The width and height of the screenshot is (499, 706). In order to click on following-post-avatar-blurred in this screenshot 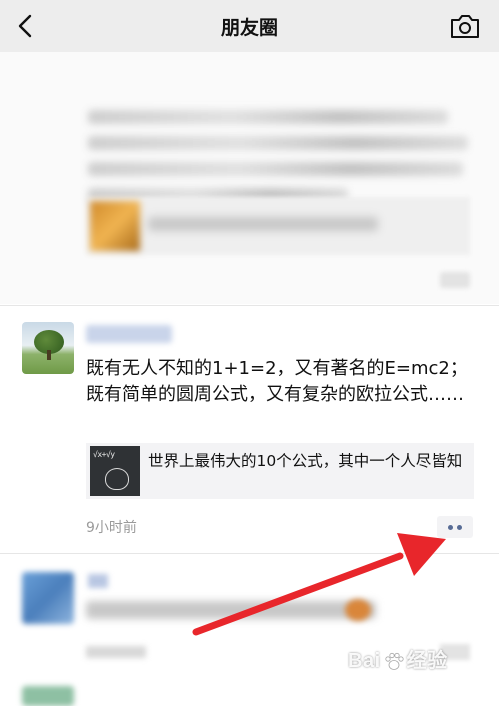, I will do `click(48, 696)`.